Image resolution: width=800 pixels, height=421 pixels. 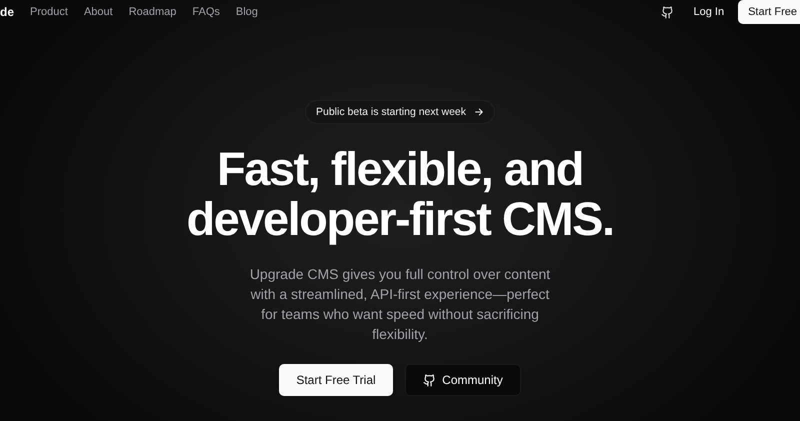 What do you see at coordinates (206, 12) in the screenshot?
I see `nav-link: FAQs` at bounding box center [206, 12].